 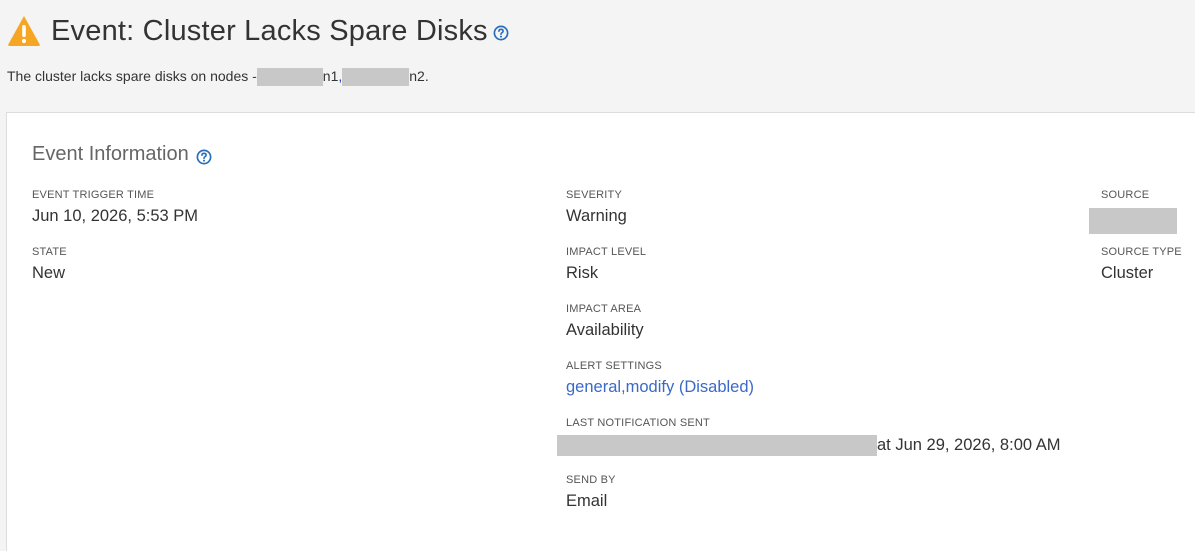 What do you see at coordinates (605, 330) in the screenshot?
I see `impact-area-value: Availability` at bounding box center [605, 330].